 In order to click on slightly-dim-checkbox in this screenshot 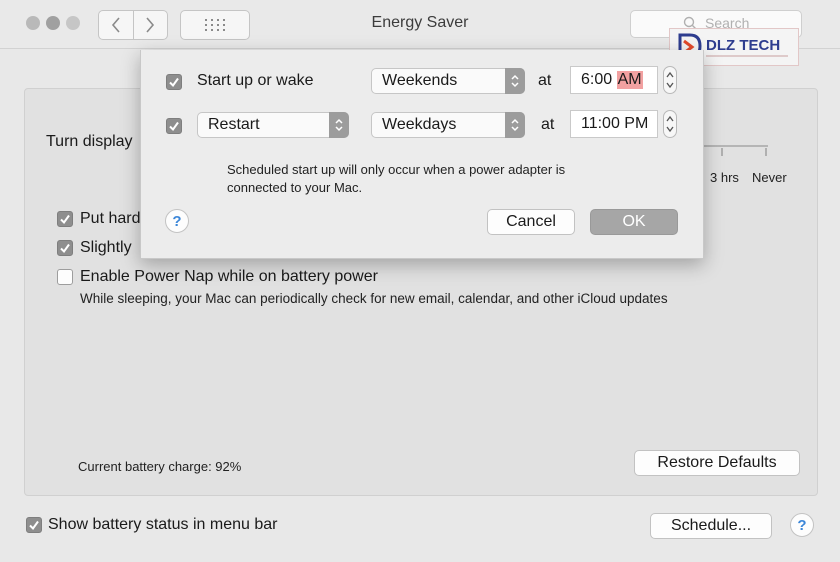, I will do `click(65, 248)`.